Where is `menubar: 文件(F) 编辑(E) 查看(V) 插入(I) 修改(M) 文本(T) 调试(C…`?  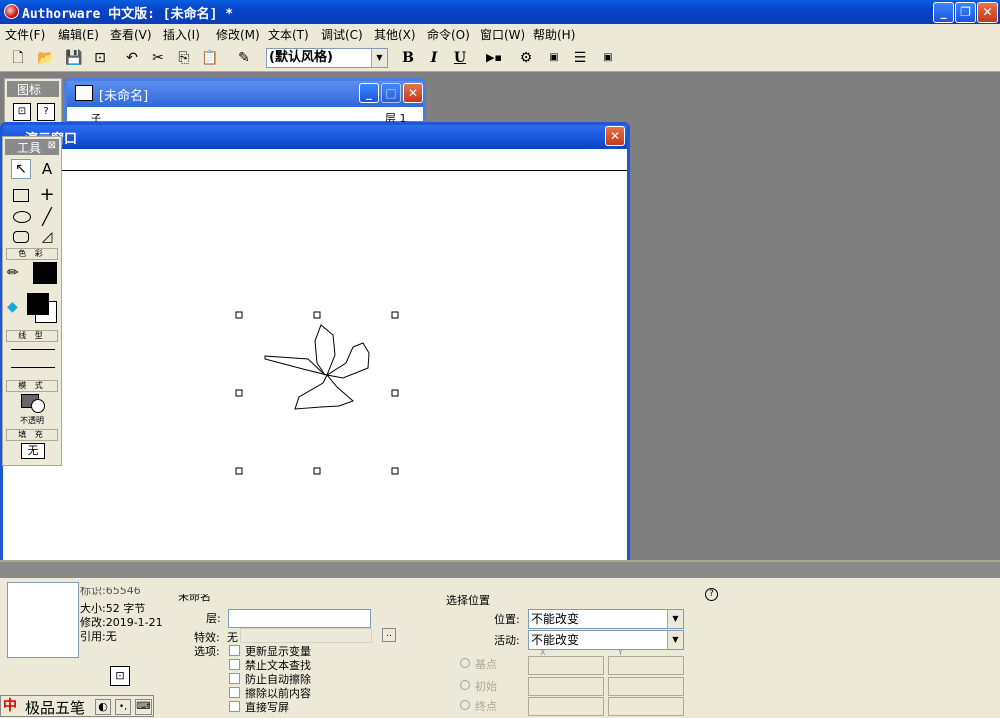 menubar: 文件(F) 编辑(E) 查看(V) 插入(I) 修改(M) 文本(T) 调试(C… is located at coordinates (500, 34).